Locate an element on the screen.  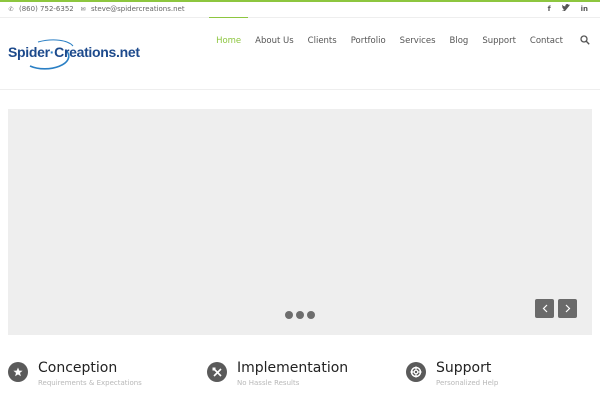
phone-icon: ✆ is located at coordinates (11, 9).